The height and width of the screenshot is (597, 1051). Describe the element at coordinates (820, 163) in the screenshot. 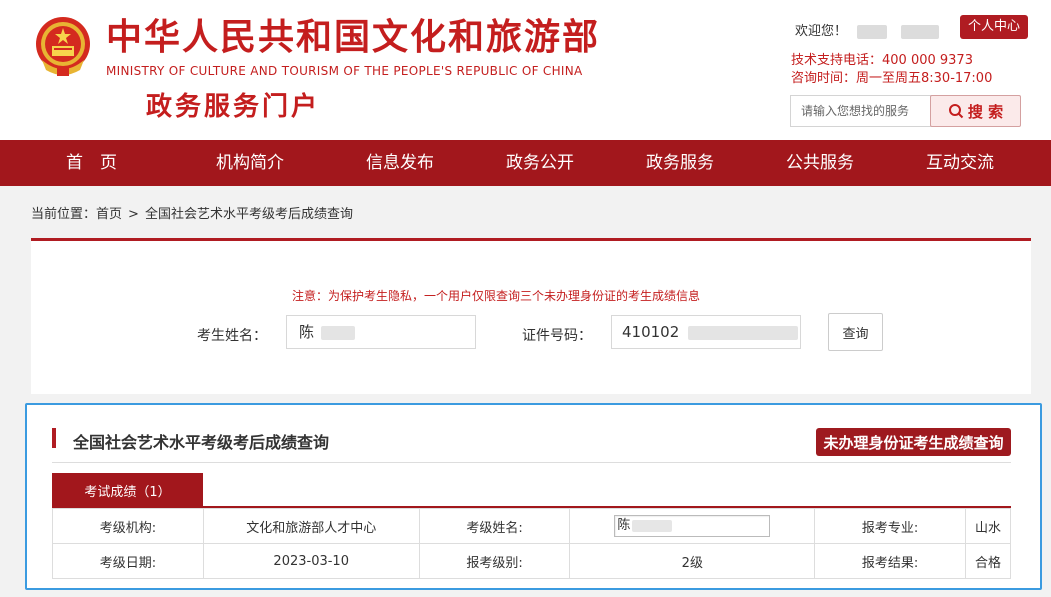

I see `nav-item-public-services: 公共服务` at that location.